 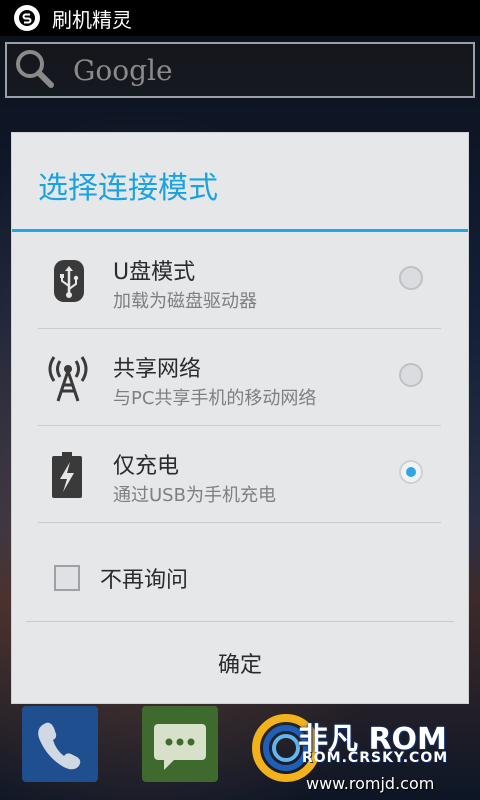 I want to click on dialog-title: 选择连接模式, so click(x=128, y=188).